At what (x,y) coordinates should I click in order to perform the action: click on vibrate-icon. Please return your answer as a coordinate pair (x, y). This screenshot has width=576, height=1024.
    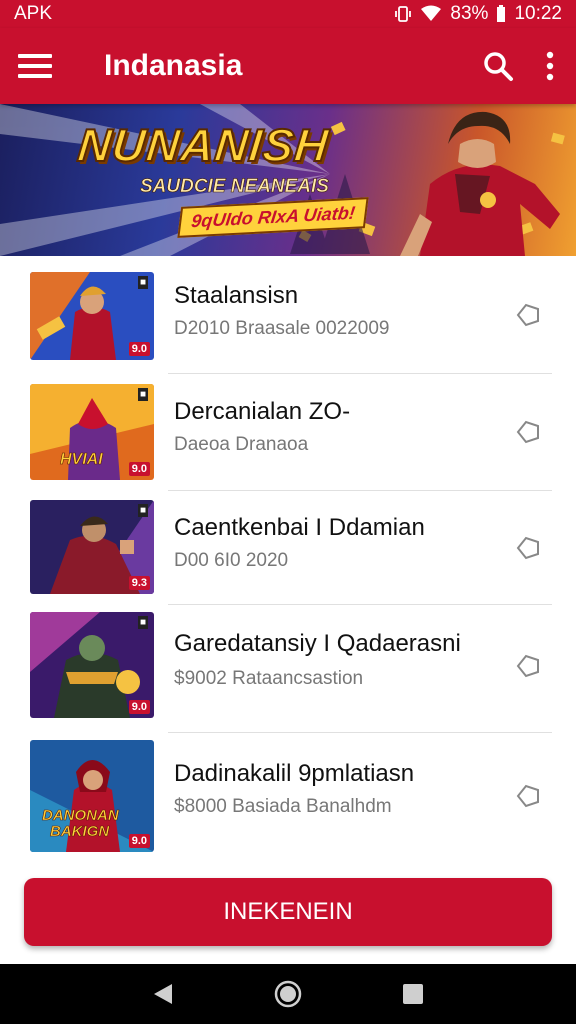
    Looking at the image, I should click on (403, 14).